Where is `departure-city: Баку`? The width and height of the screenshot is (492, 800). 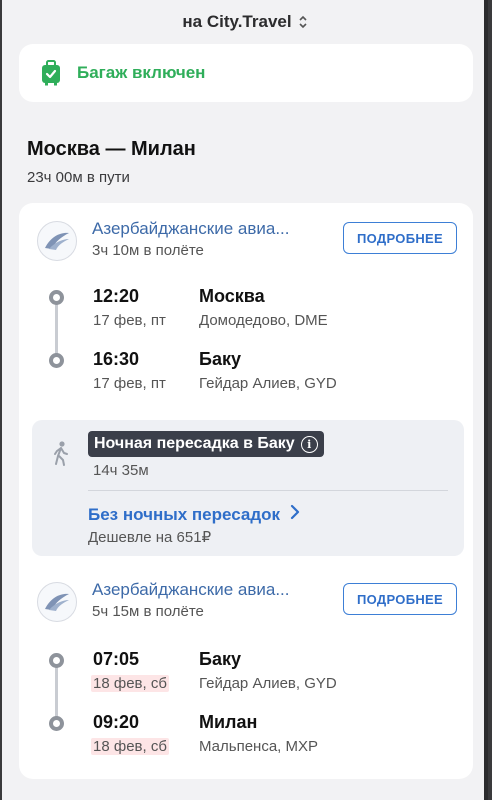
departure-city: Баку is located at coordinates (220, 659).